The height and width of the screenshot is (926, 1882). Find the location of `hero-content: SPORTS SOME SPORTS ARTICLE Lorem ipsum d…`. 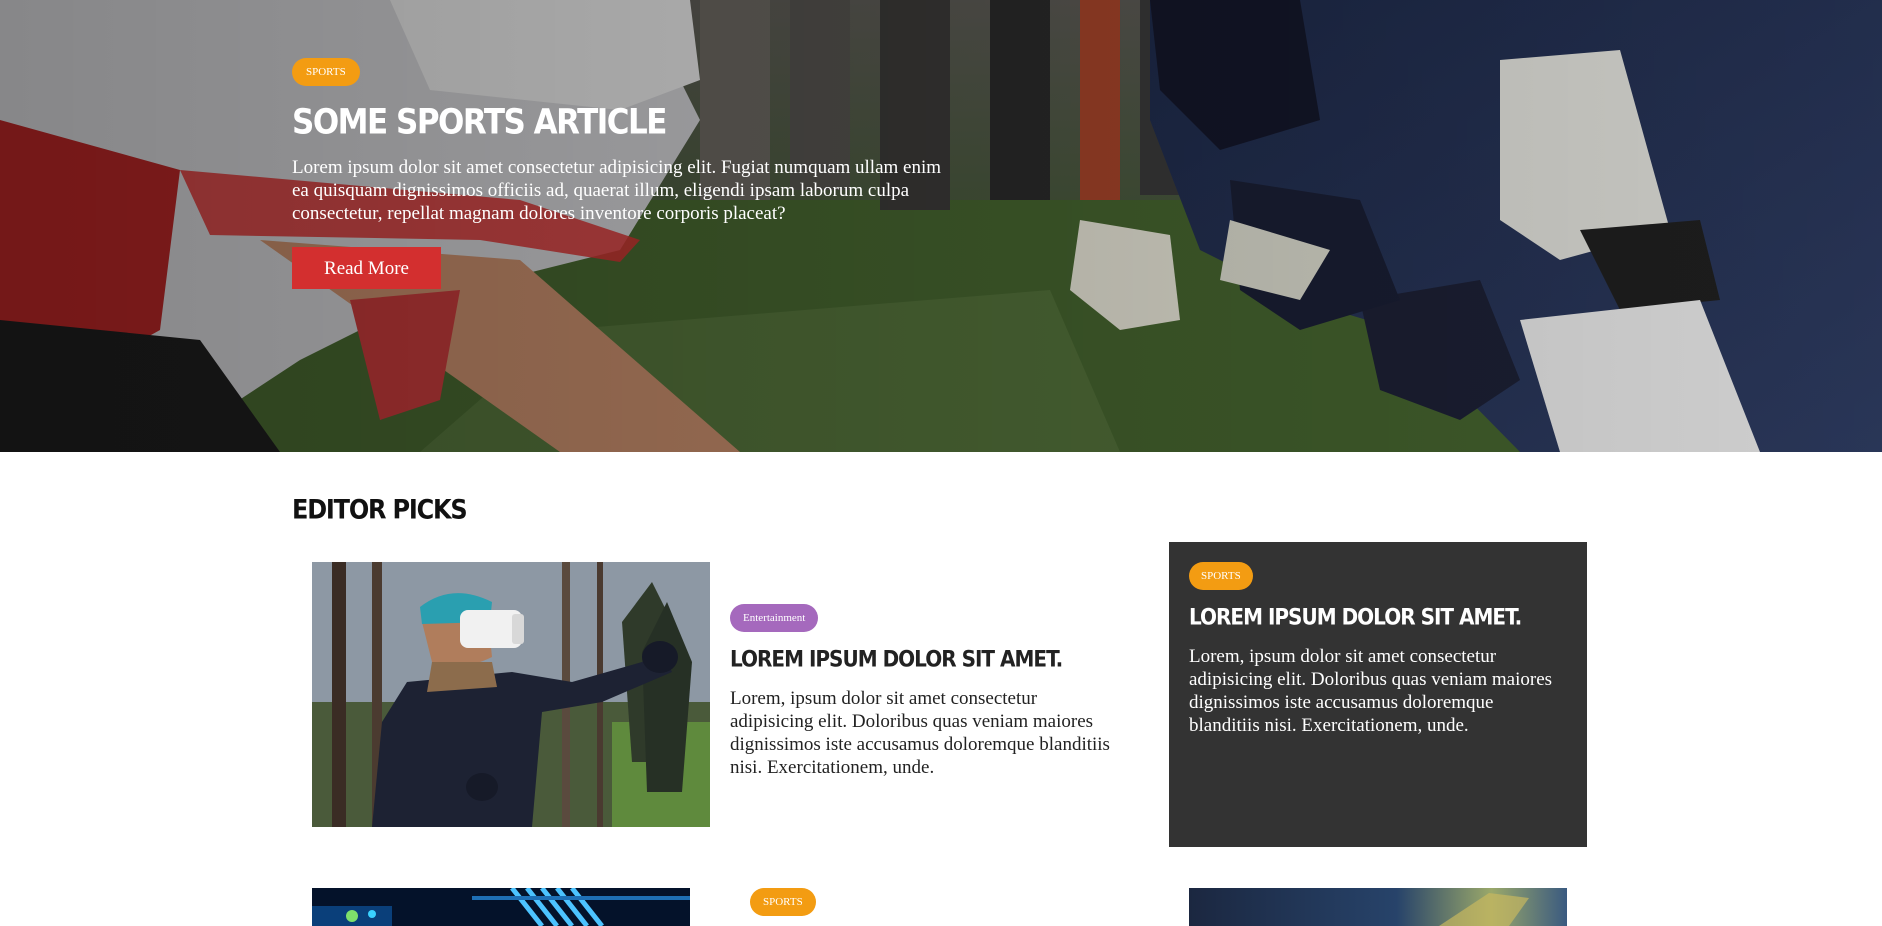

hero-content: SPORTS SOME SPORTS ARTICLE Lorem ipsum d… is located at coordinates (622, 173).